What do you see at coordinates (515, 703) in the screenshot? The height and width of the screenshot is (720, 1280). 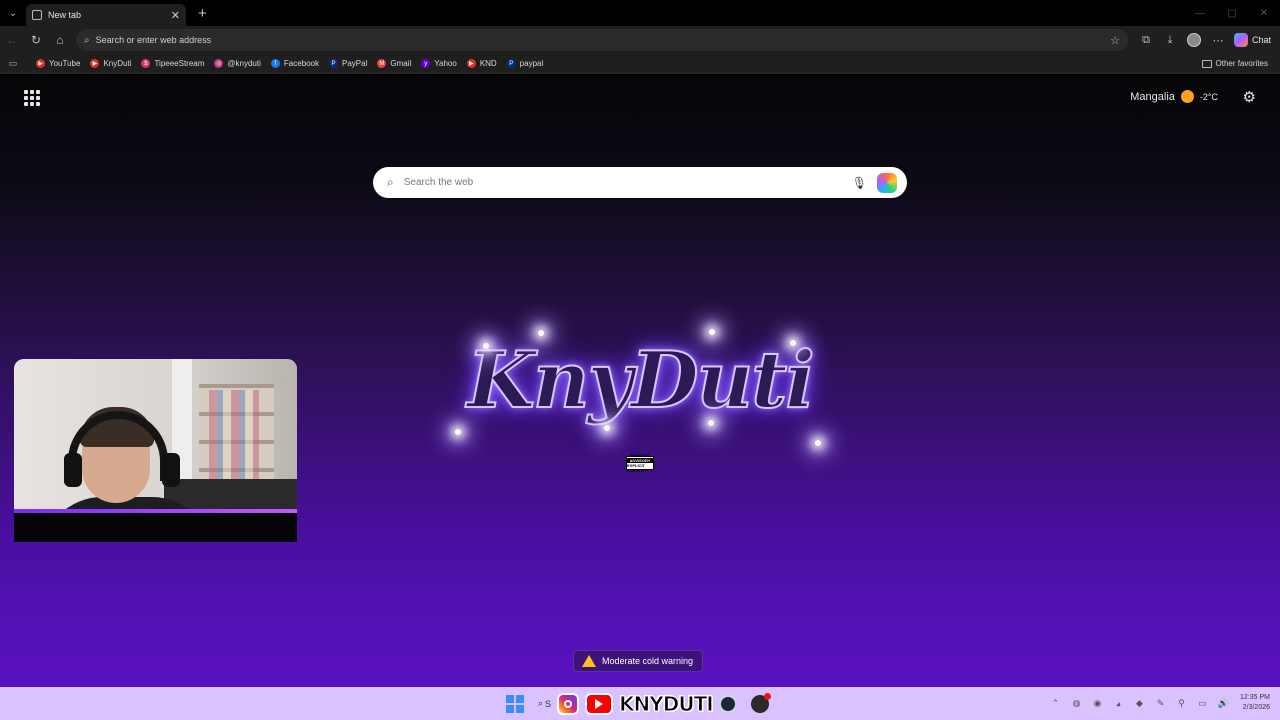 I see `windows-start-icon` at bounding box center [515, 703].